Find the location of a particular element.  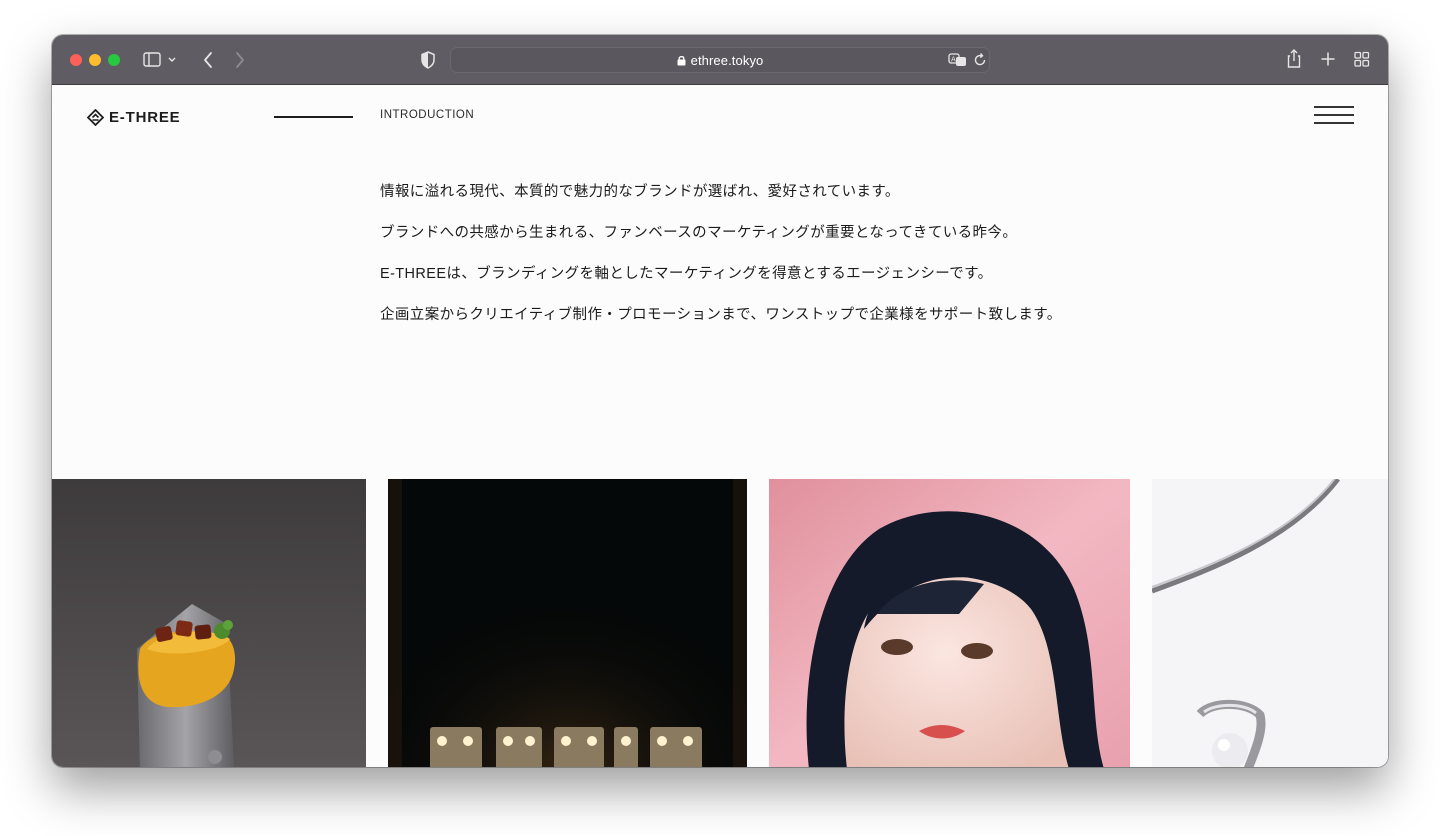

site-logo: E-THREE is located at coordinates (133, 117).